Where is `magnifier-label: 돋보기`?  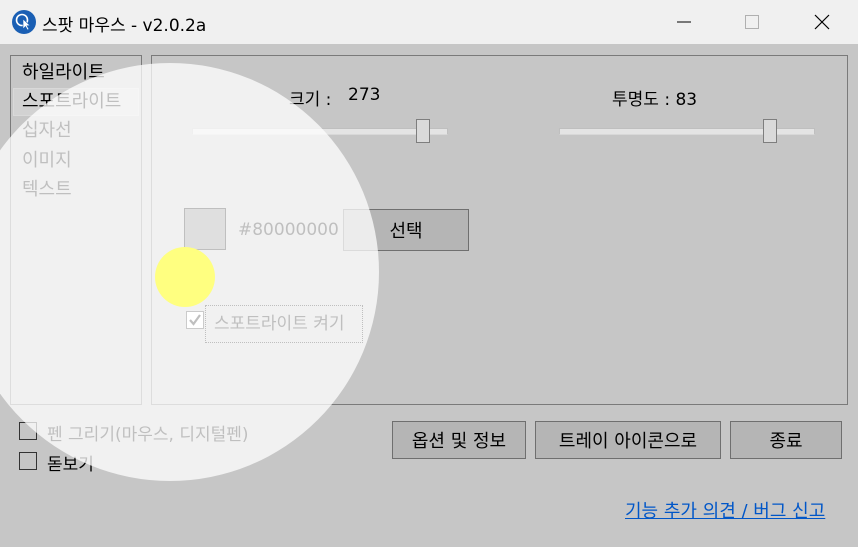
magnifier-label: 돋보기 is located at coordinates (70, 462).